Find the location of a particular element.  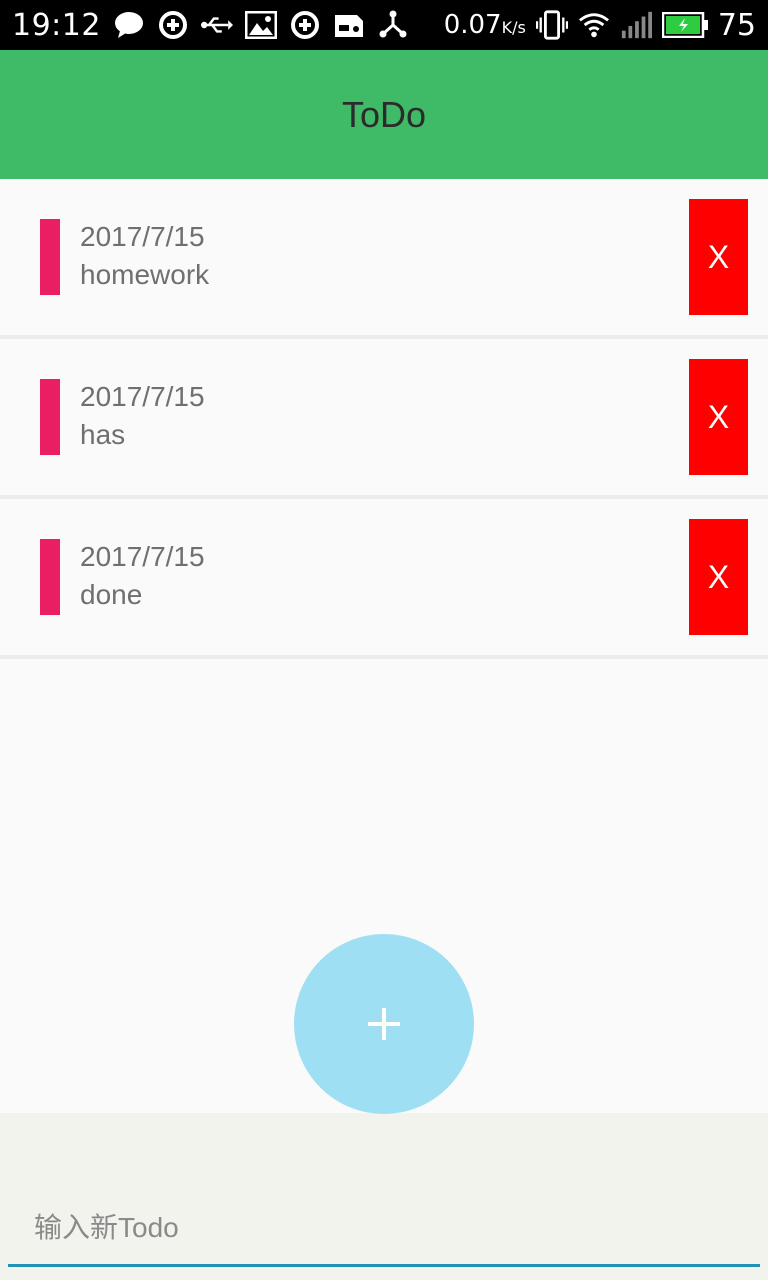

page-title: ToDo is located at coordinates (384, 114).